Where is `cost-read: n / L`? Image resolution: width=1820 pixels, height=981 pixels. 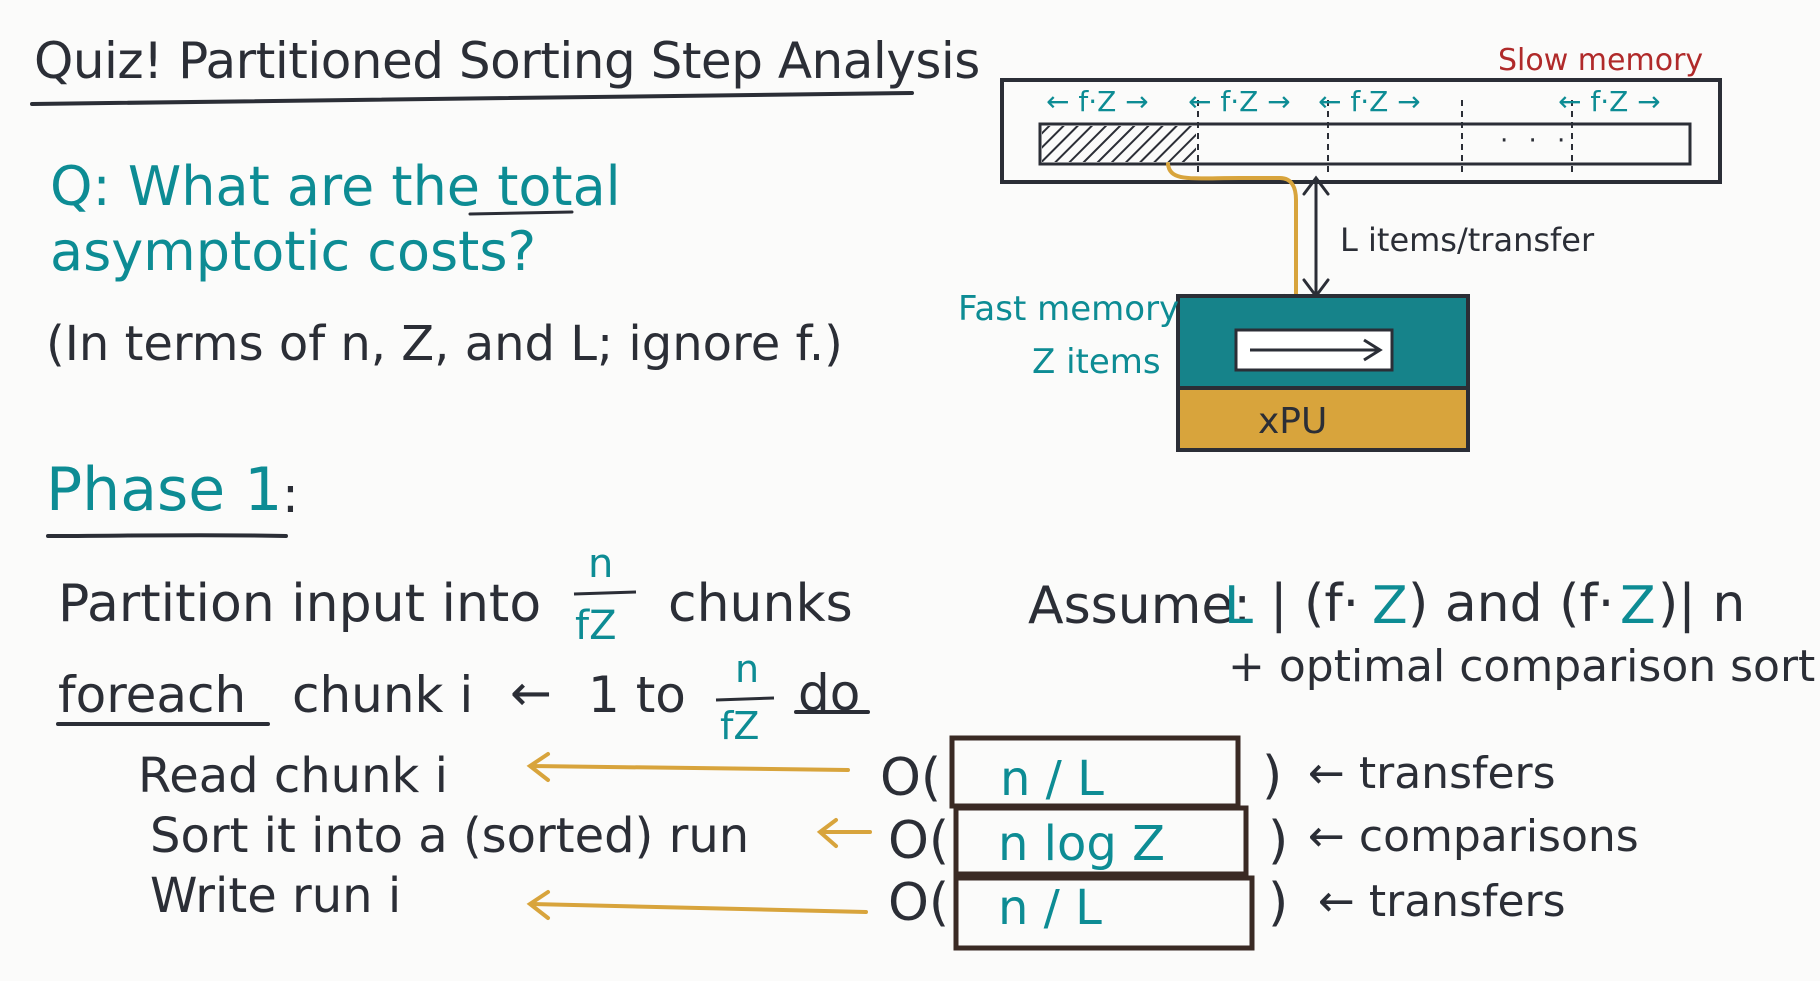
cost-read: n / L is located at coordinates (1052, 779).